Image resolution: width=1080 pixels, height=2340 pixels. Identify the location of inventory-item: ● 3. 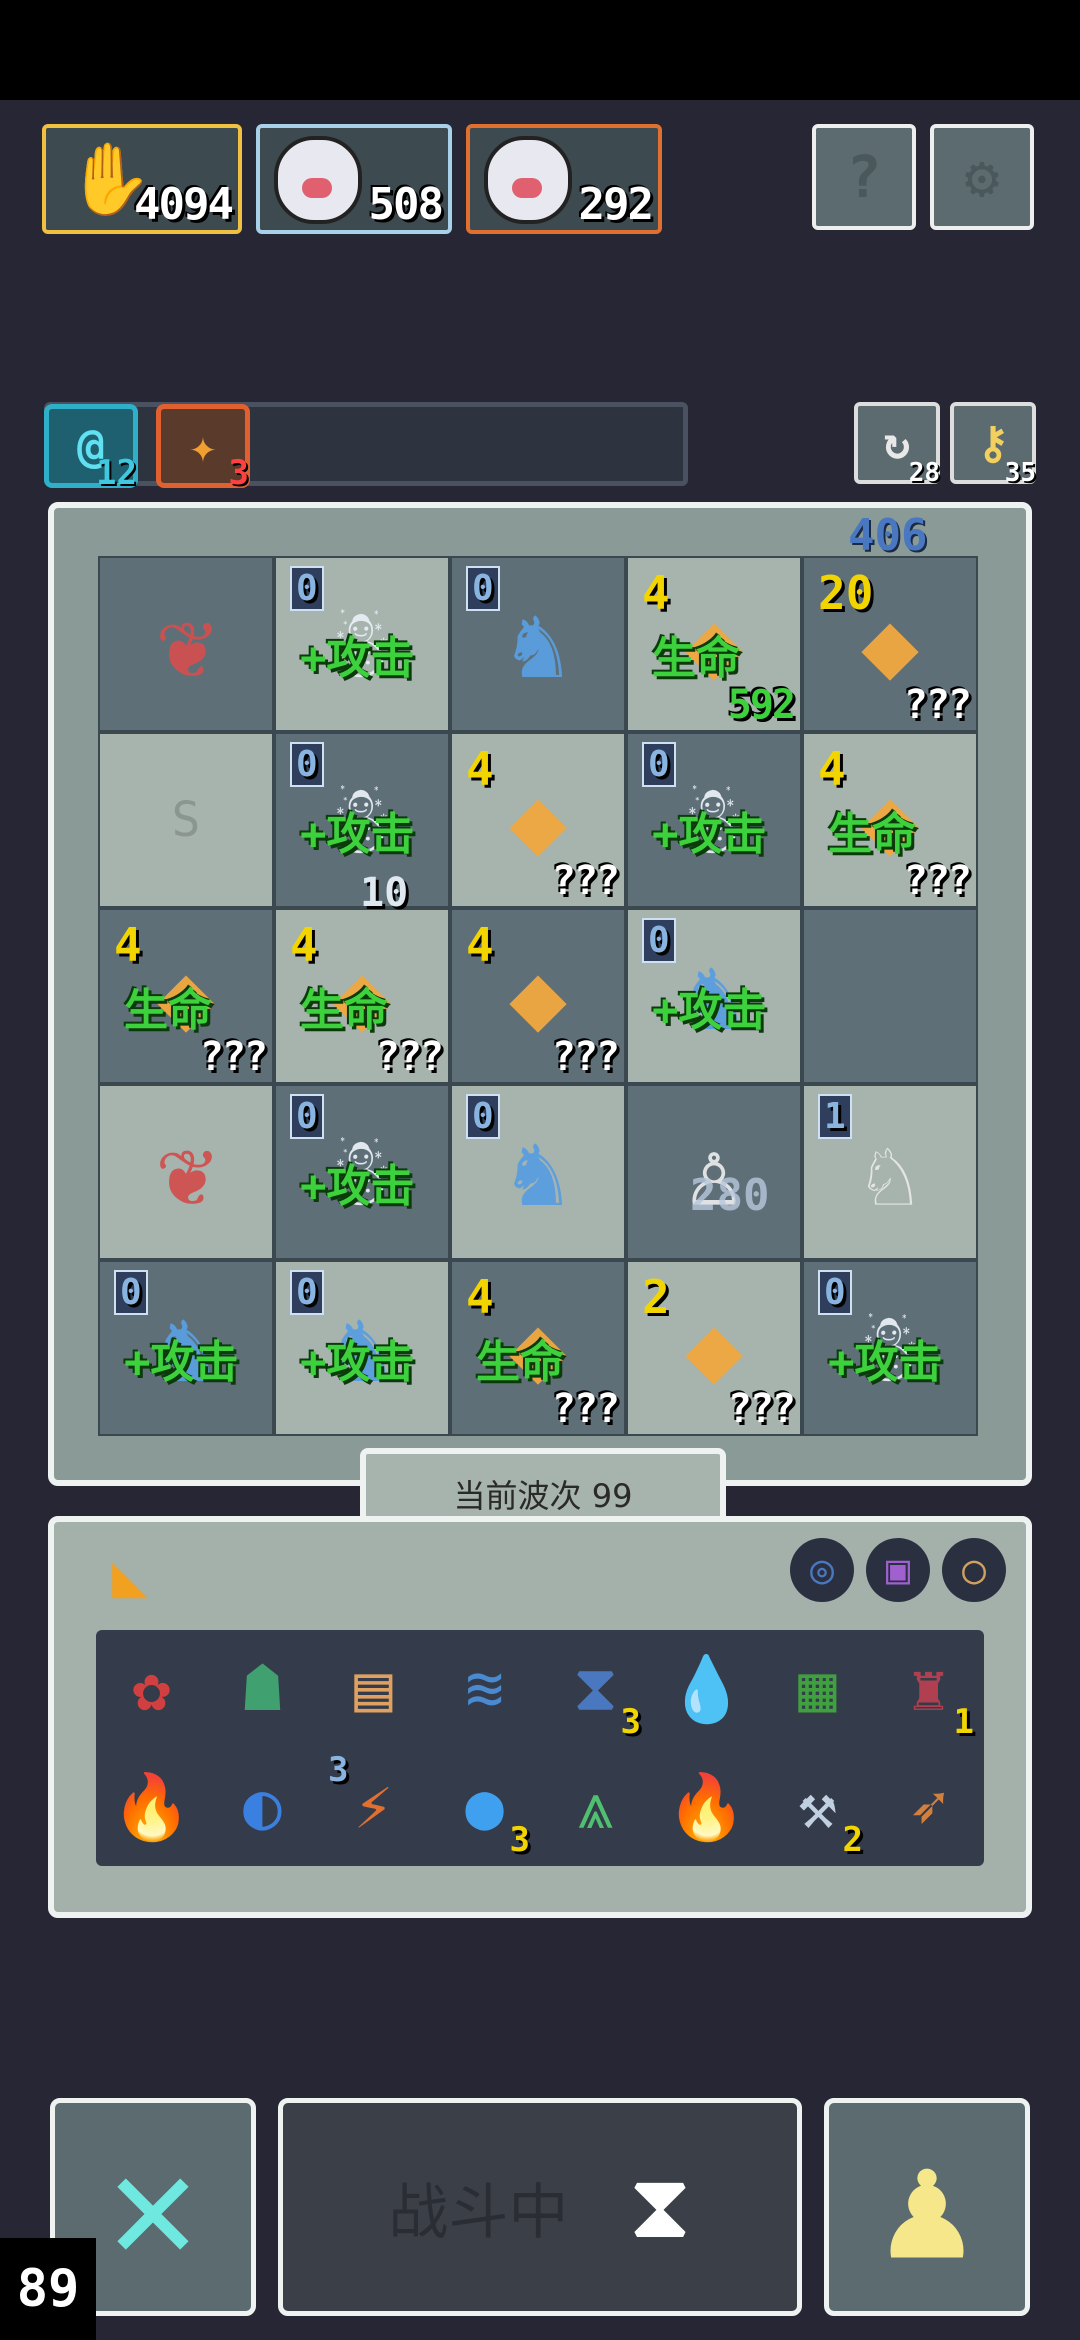
(484, 1807).